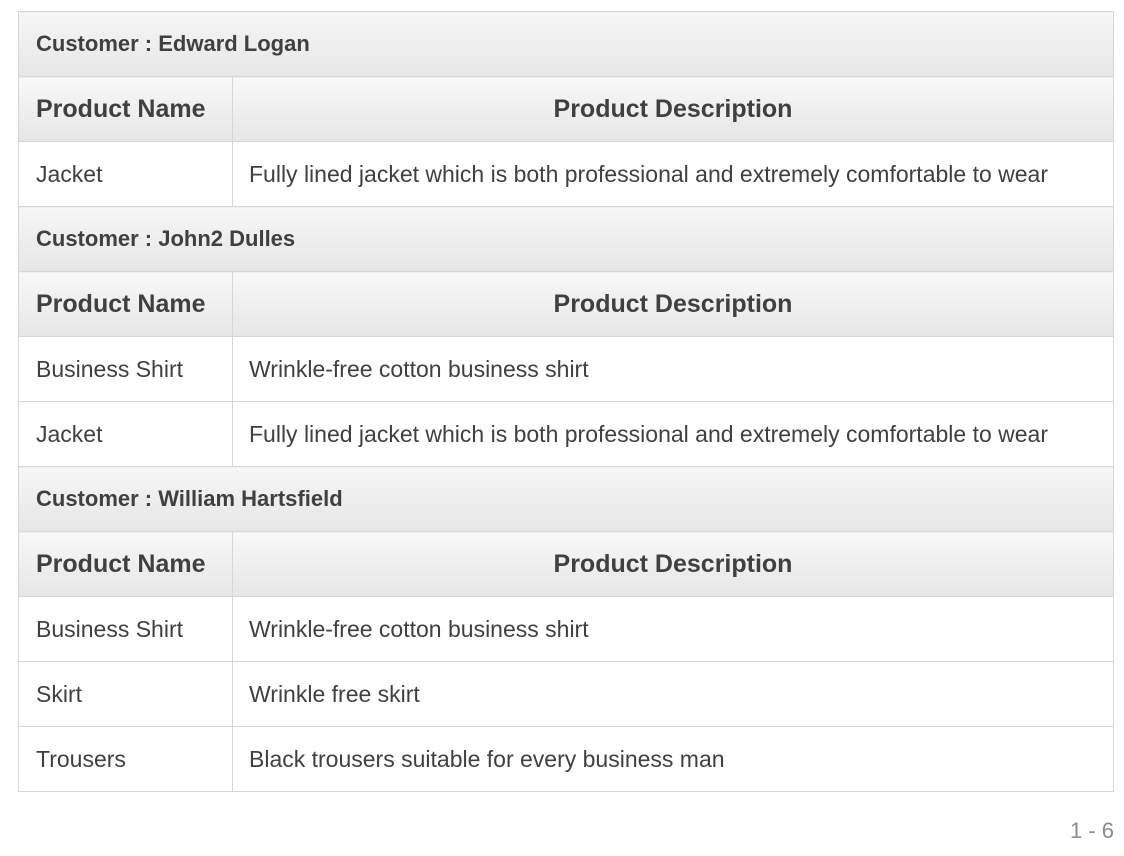 This screenshot has width=1124, height=856. I want to click on product-description-cell: Wrinkle free skirt, so click(673, 694).